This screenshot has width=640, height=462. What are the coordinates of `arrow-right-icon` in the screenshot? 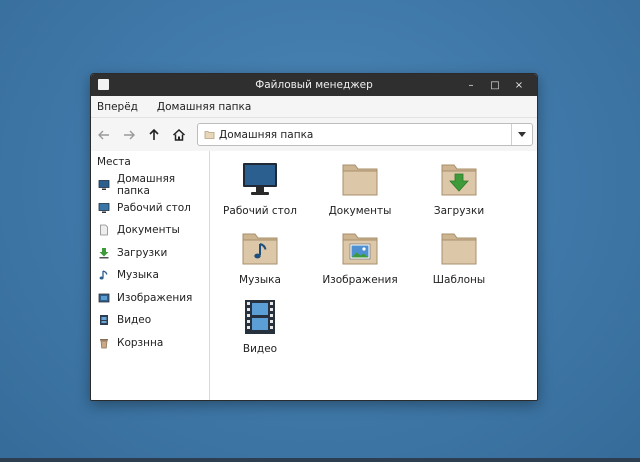 It's located at (129, 134).